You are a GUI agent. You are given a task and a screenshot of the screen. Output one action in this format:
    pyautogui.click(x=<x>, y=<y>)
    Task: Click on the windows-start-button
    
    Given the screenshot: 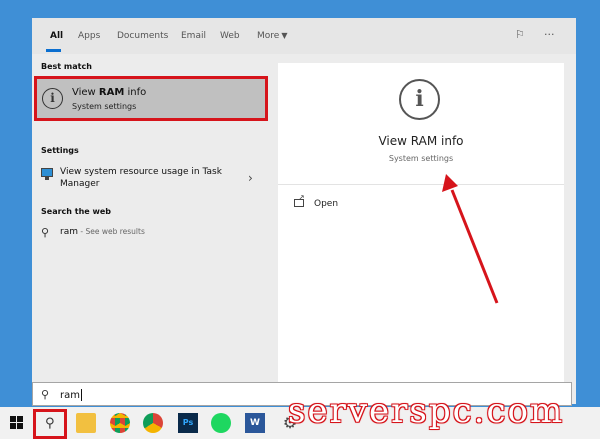 What is the action you would take?
    pyautogui.click(x=17, y=423)
    